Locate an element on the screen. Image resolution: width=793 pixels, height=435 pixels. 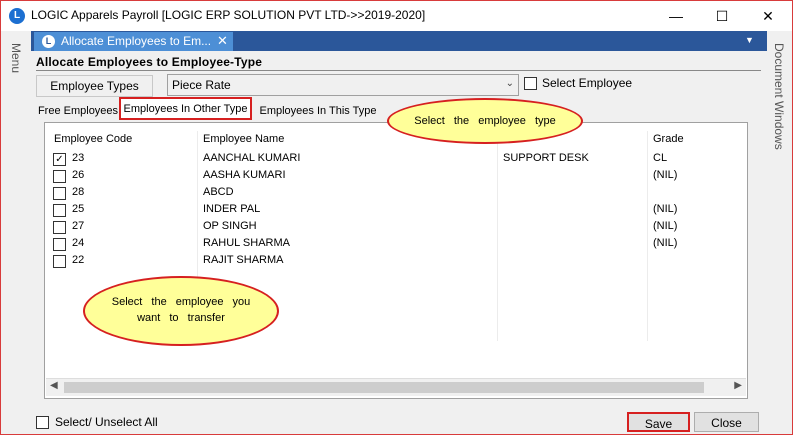
scroll-left-icon: ◀ is located at coordinates (54, 385).